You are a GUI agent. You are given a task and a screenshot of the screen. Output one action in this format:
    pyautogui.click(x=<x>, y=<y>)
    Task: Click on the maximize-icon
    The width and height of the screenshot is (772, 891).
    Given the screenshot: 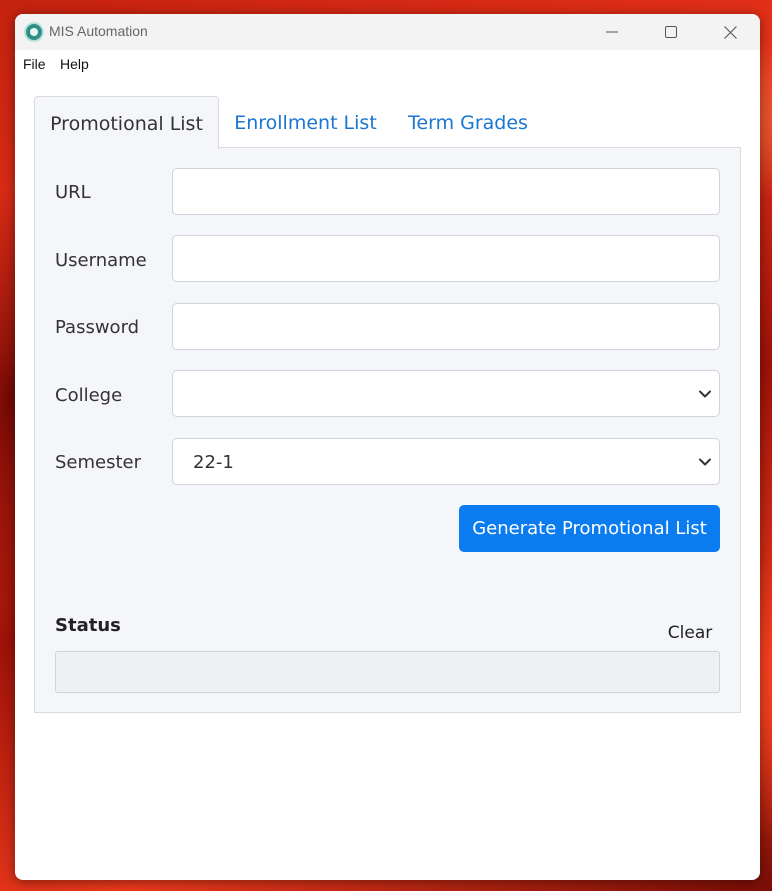 What is the action you would take?
    pyautogui.click(x=671, y=32)
    